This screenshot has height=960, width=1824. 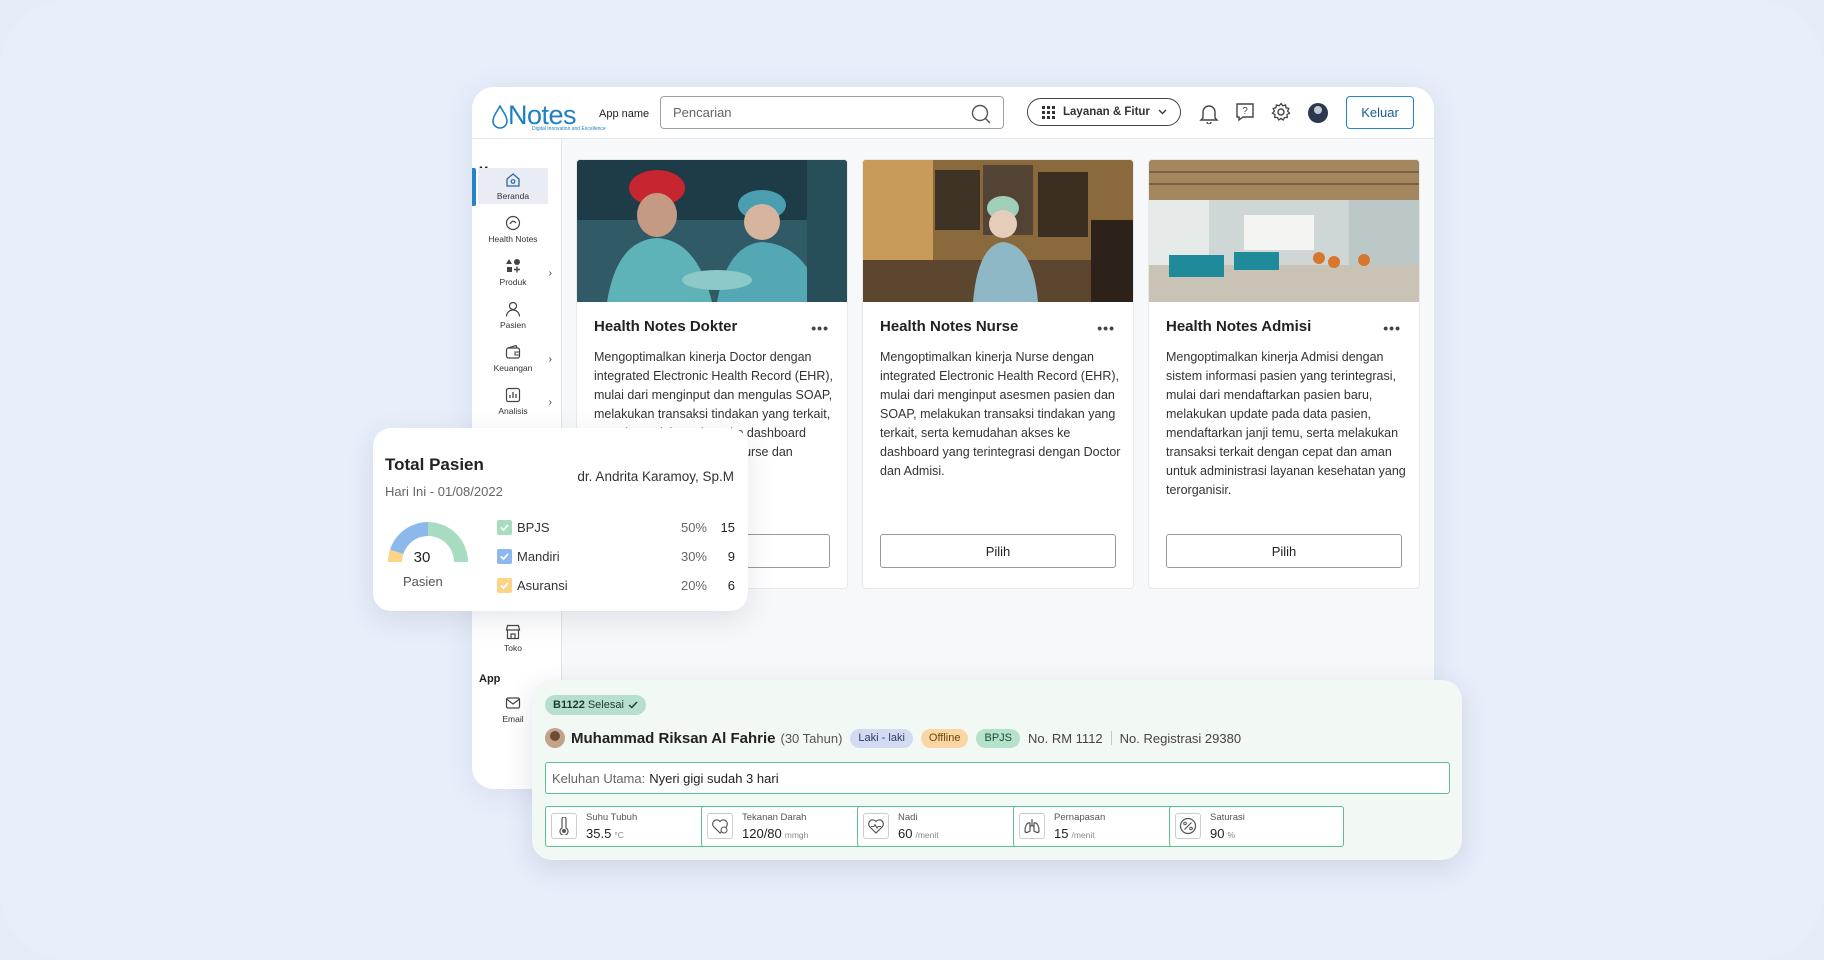 I want to click on vital-value-row: 35.5 °C, so click(x=605, y=833).